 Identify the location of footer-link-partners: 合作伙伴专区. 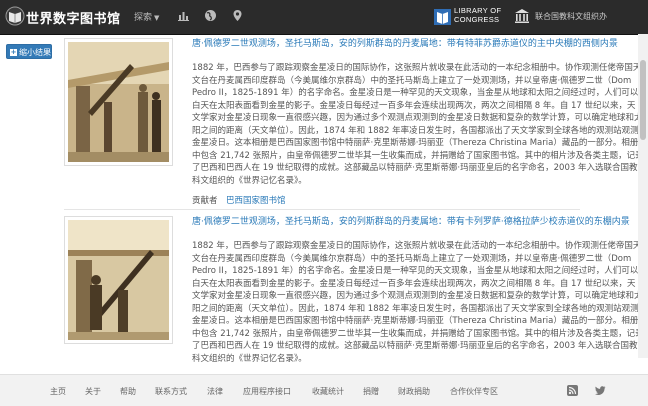
(474, 391).